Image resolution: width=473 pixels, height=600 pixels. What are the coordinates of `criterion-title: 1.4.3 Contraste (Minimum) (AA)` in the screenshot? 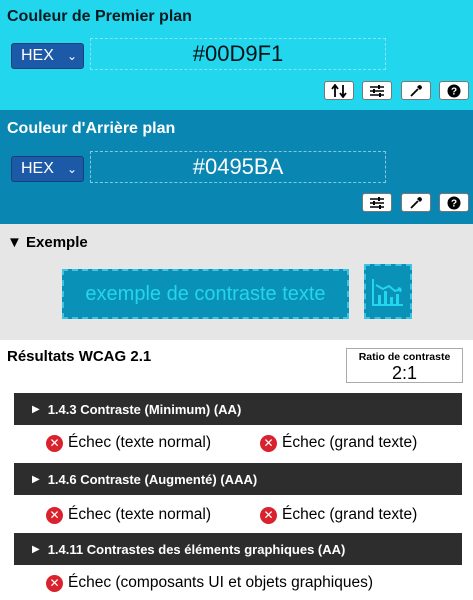 It's located at (144, 409).